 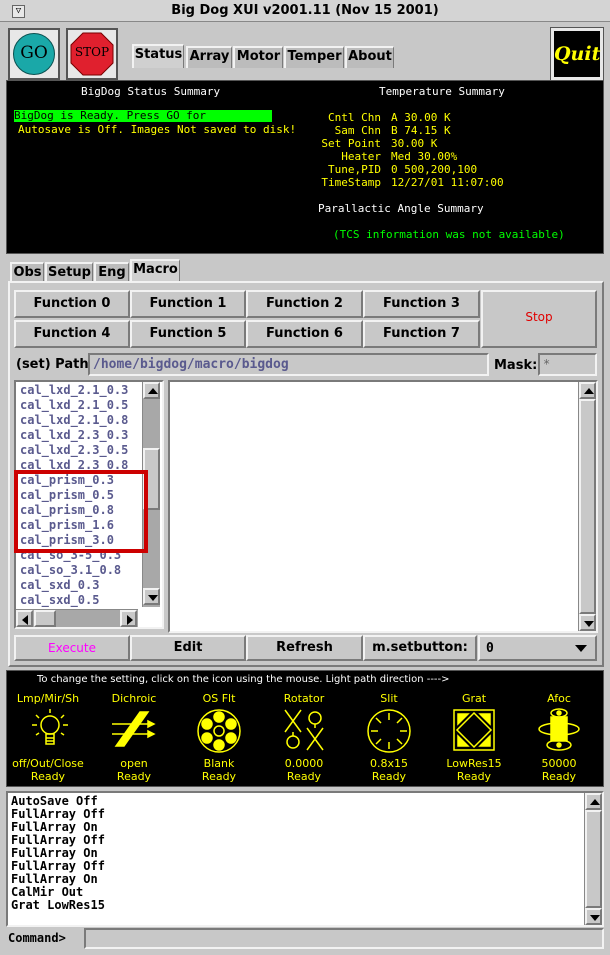 I want to click on list-item: cal_so_3.1_0.8, so click(x=70, y=570).